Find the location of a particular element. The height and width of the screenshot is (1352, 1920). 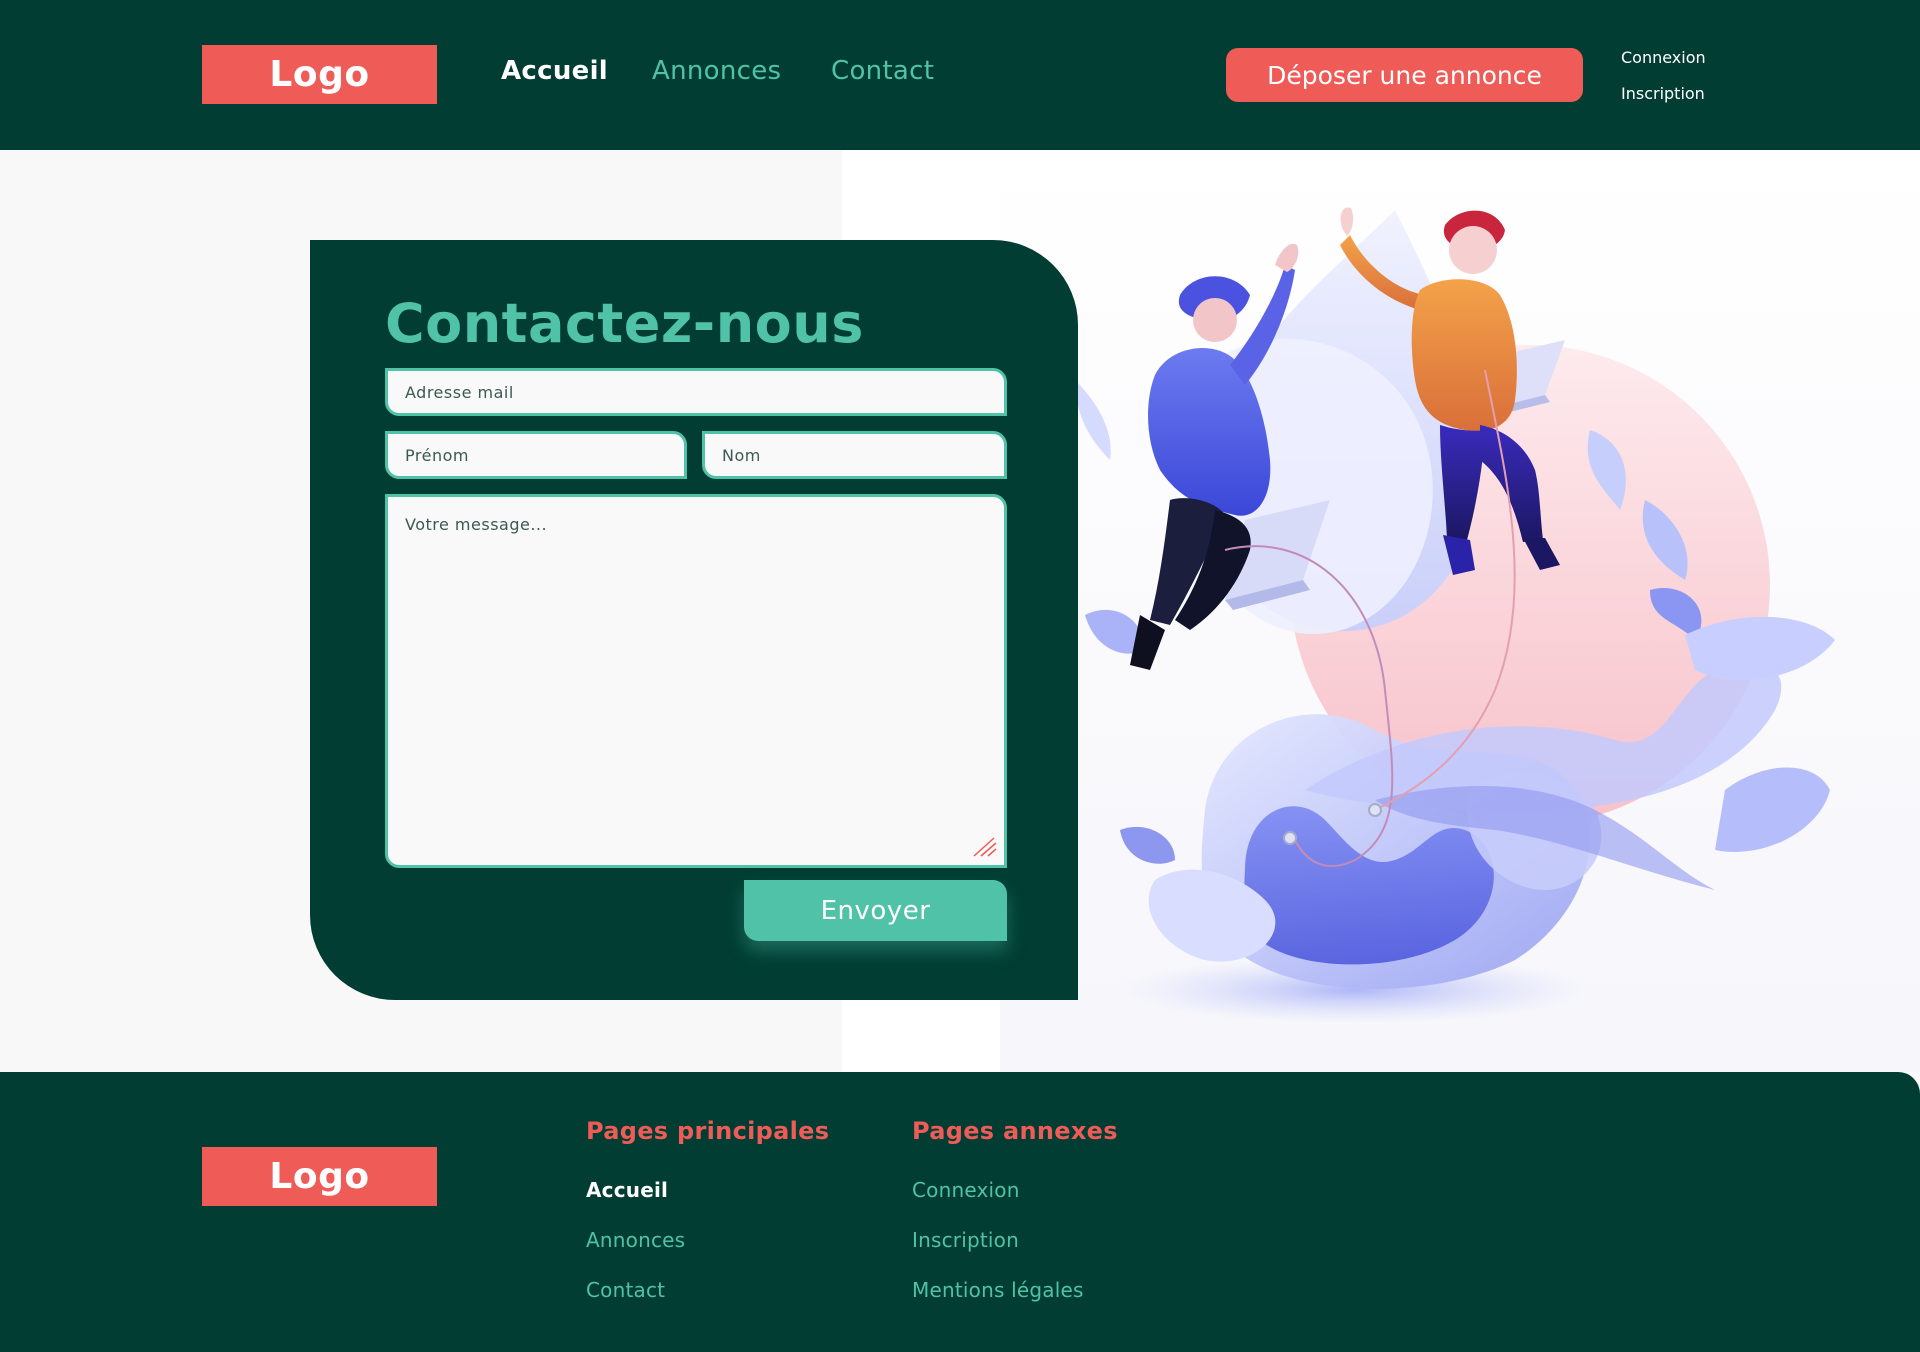

footer-column-title-main: Pages principales is located at coordinates (708, 1131).